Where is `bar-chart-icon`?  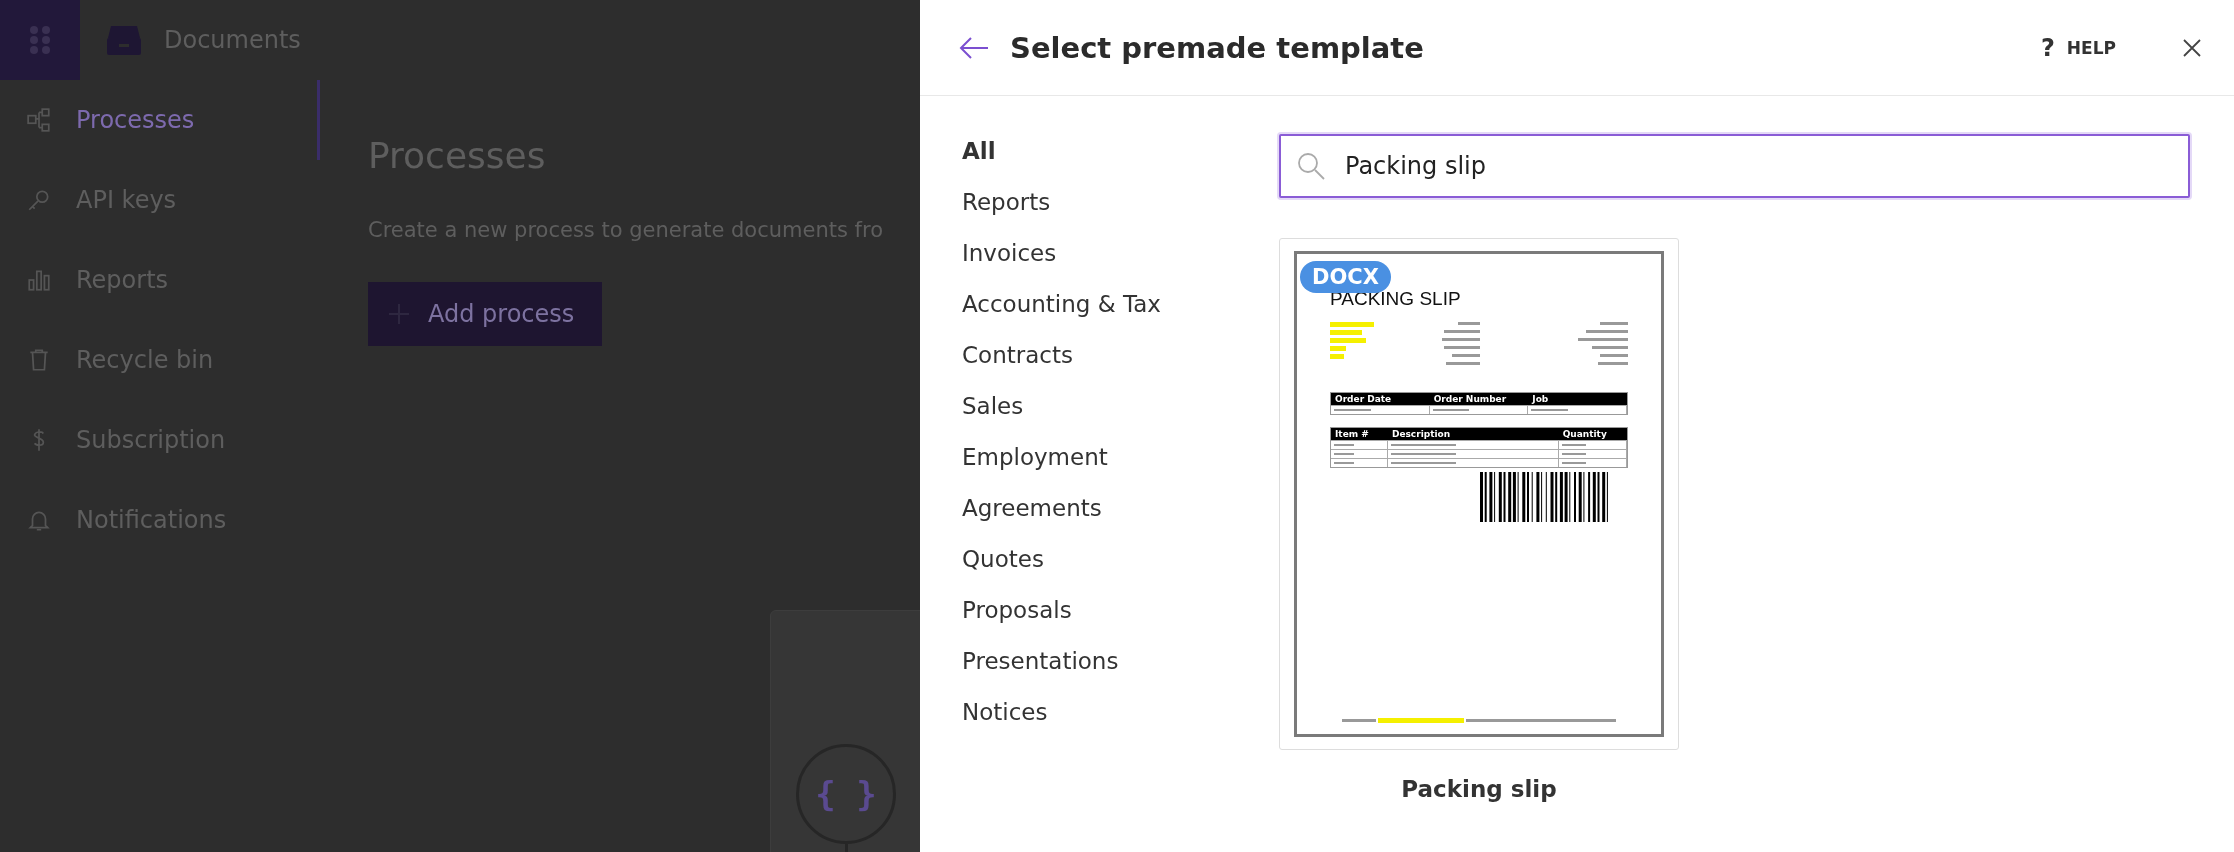
bar-chart-icon is located at coordinates (39, 280).